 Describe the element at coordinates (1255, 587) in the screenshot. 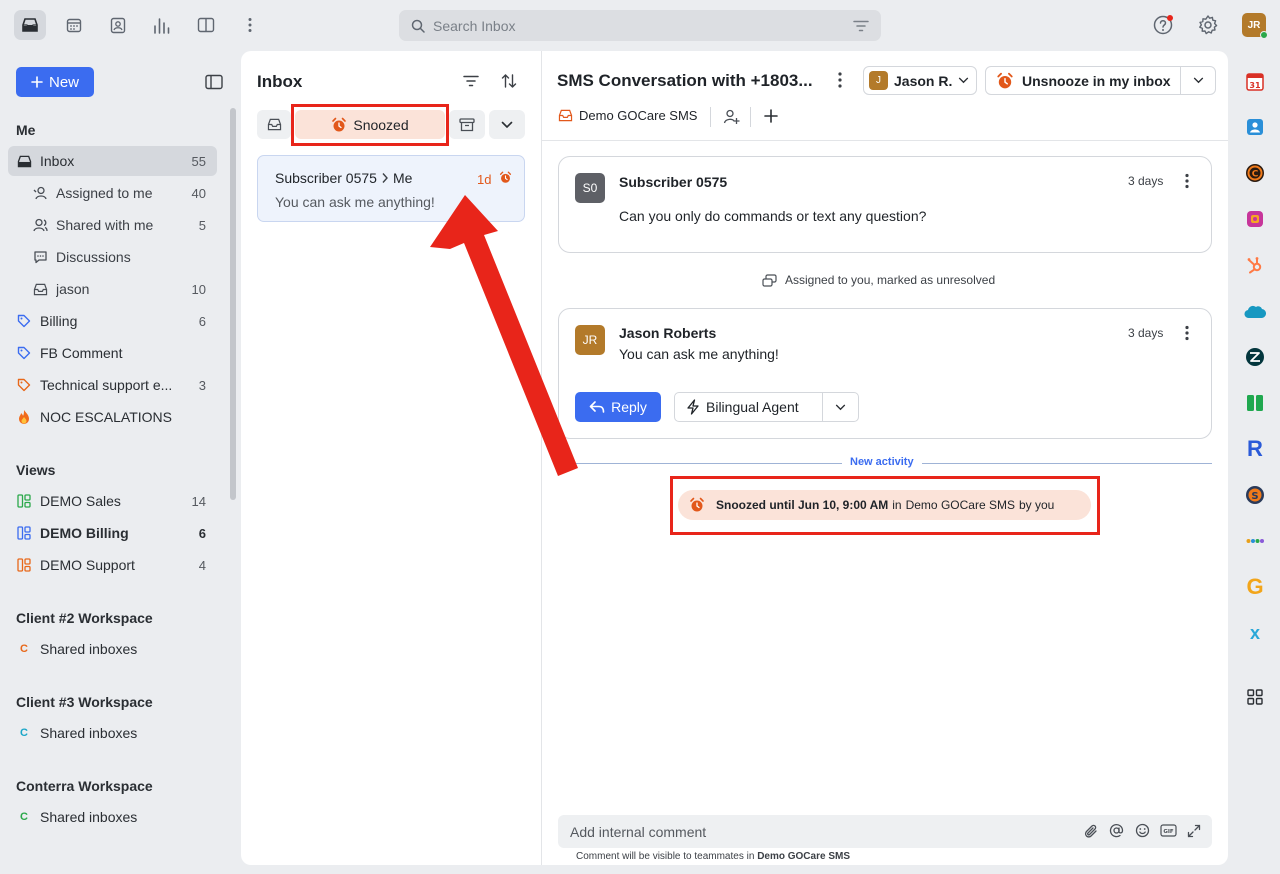

I see `g-app-icon: G` at that location.